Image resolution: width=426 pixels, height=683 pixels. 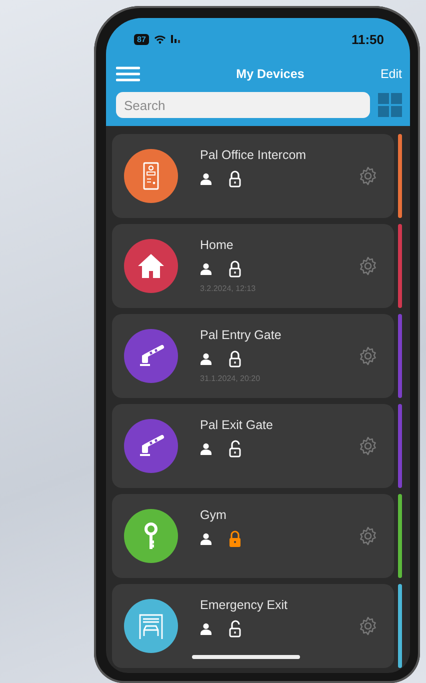 I want to click on wifi-icon, so click(x=160, y=39).